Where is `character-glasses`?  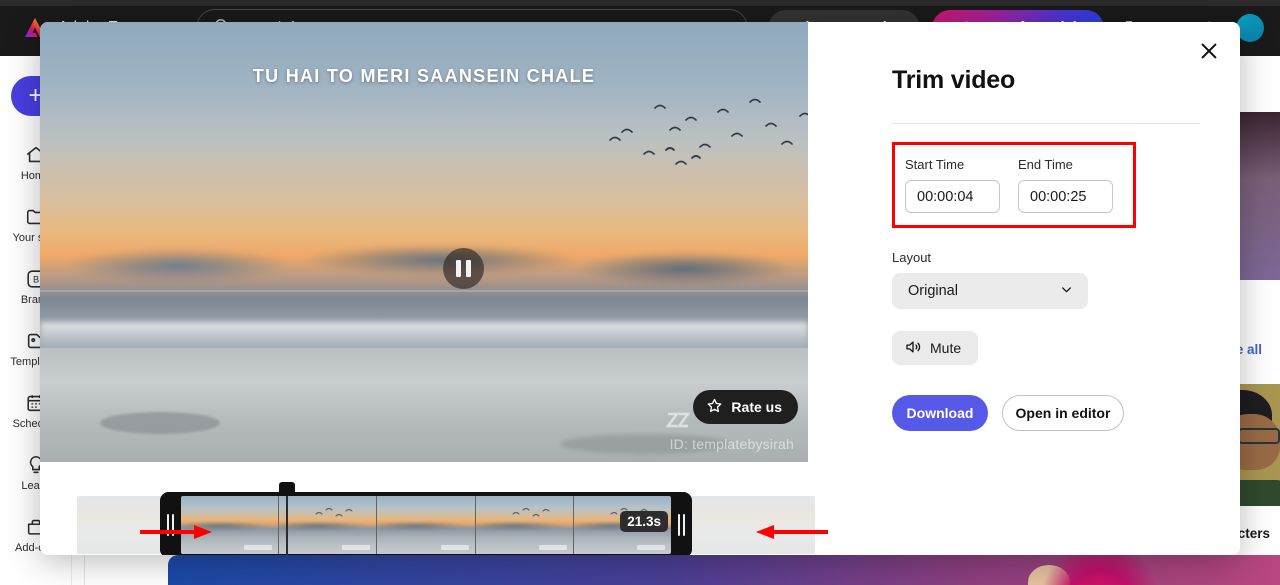
character-glasses is located at coordinates (1259, 436).